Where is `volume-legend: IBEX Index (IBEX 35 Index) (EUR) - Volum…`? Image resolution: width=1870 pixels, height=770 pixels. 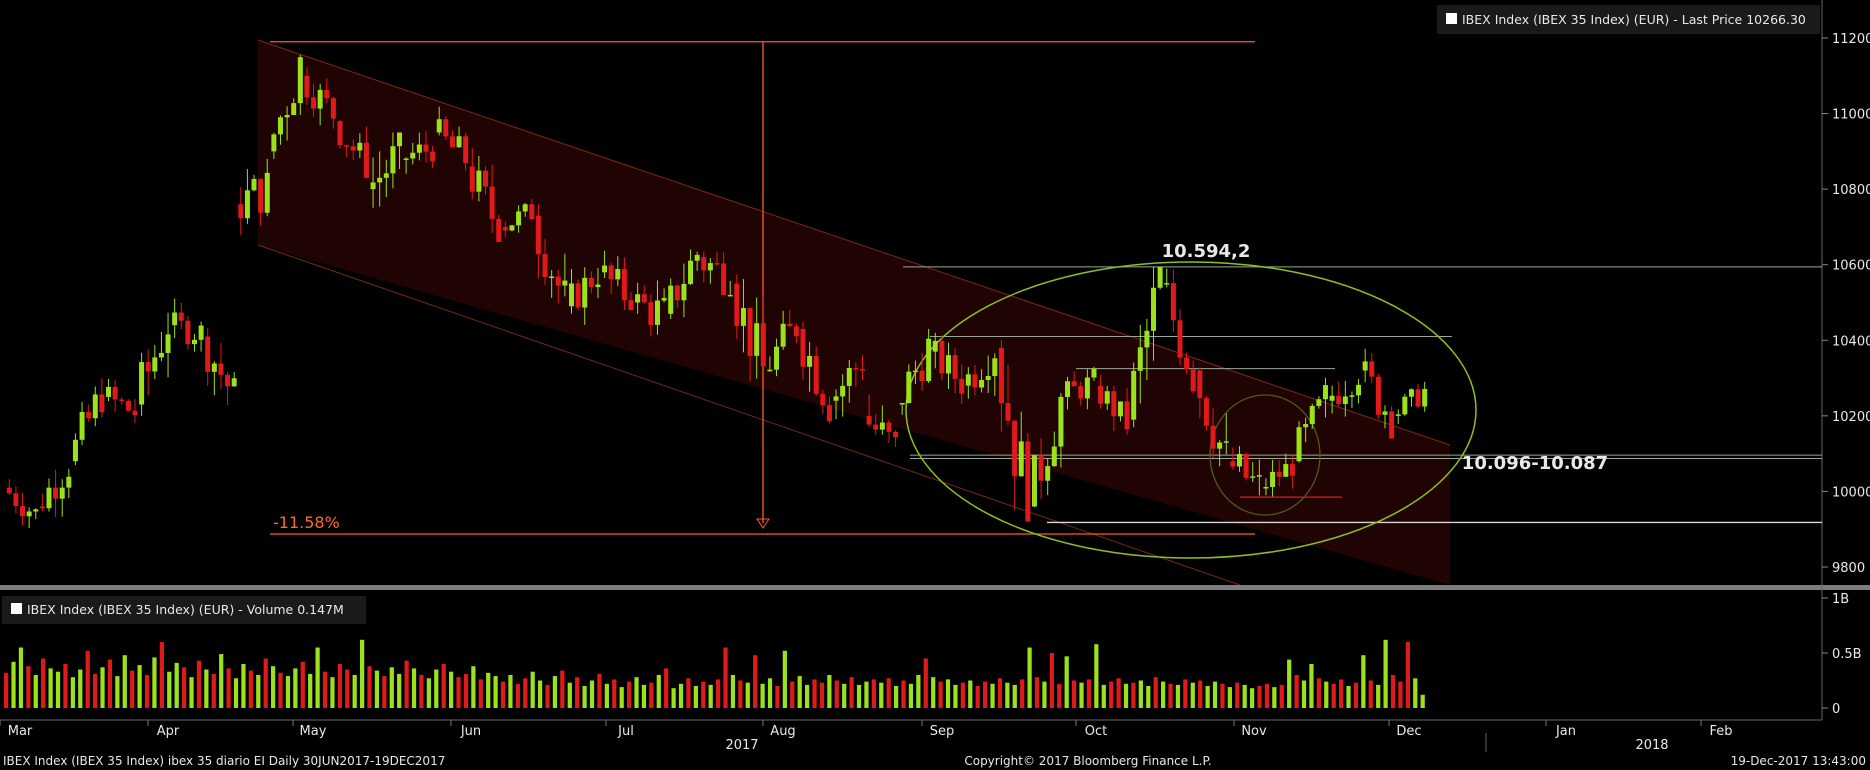
volume-legend: IBEX Index (IBEX 35 Index) (EUR) - Volum… is located at coordinates (184, 610).